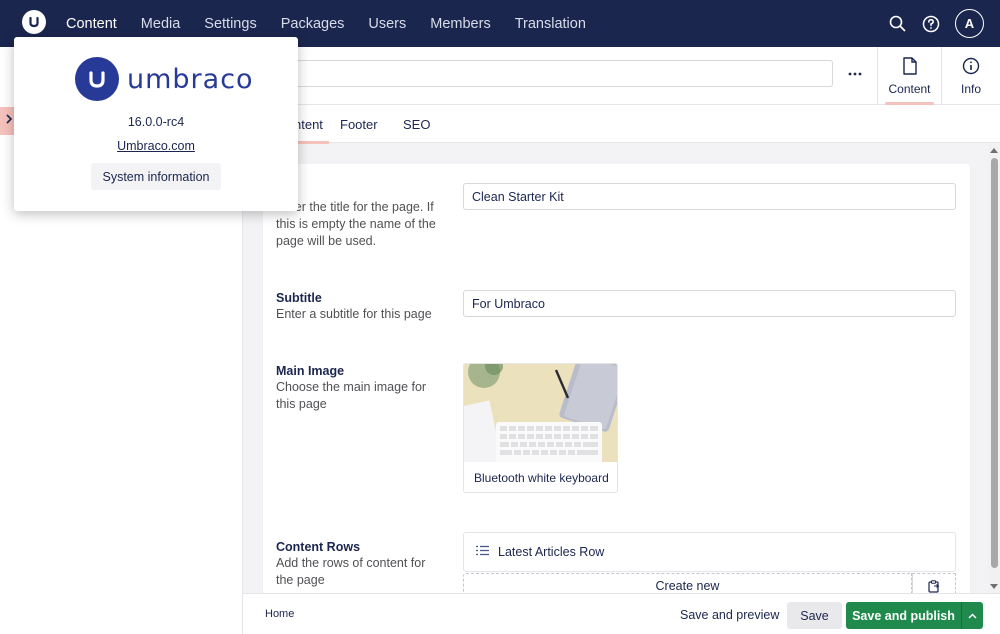 The image size is (1000, 634). What do you see at coordinates (994, 363) in the screenshot?
I see `scroll-thumb` at bounding box center [994, 363].